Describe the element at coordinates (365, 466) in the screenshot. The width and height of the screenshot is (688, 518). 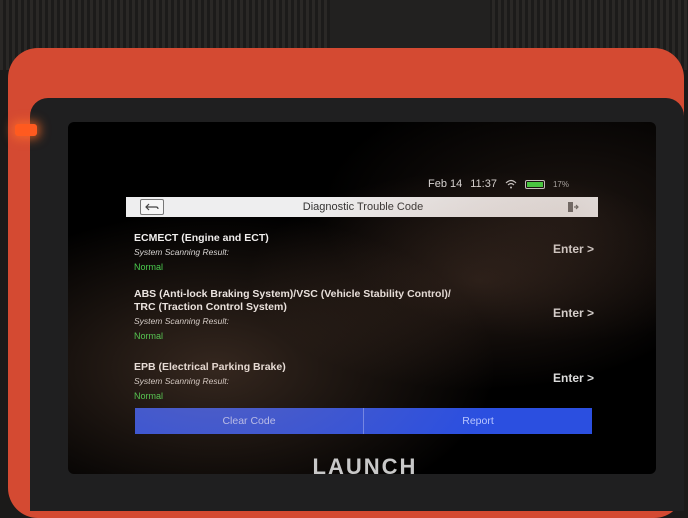
I see `launch-logo: LAUNCH` at that location.